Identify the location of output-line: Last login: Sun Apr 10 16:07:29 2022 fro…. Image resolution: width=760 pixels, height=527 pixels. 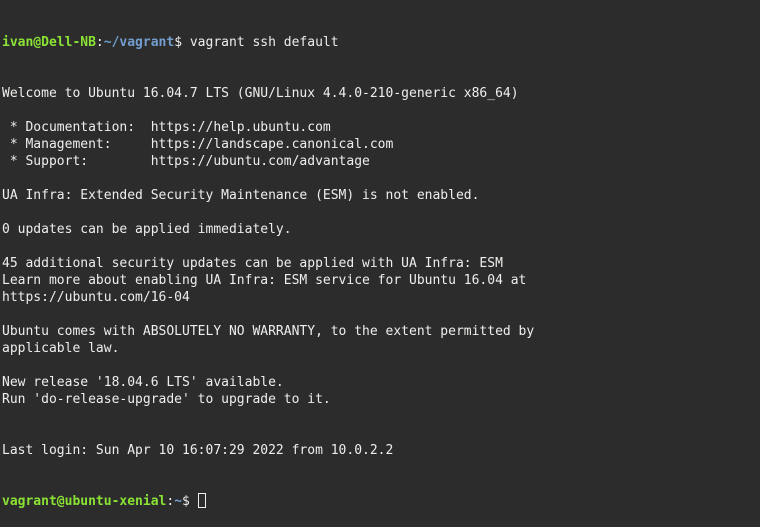
(198, 450).